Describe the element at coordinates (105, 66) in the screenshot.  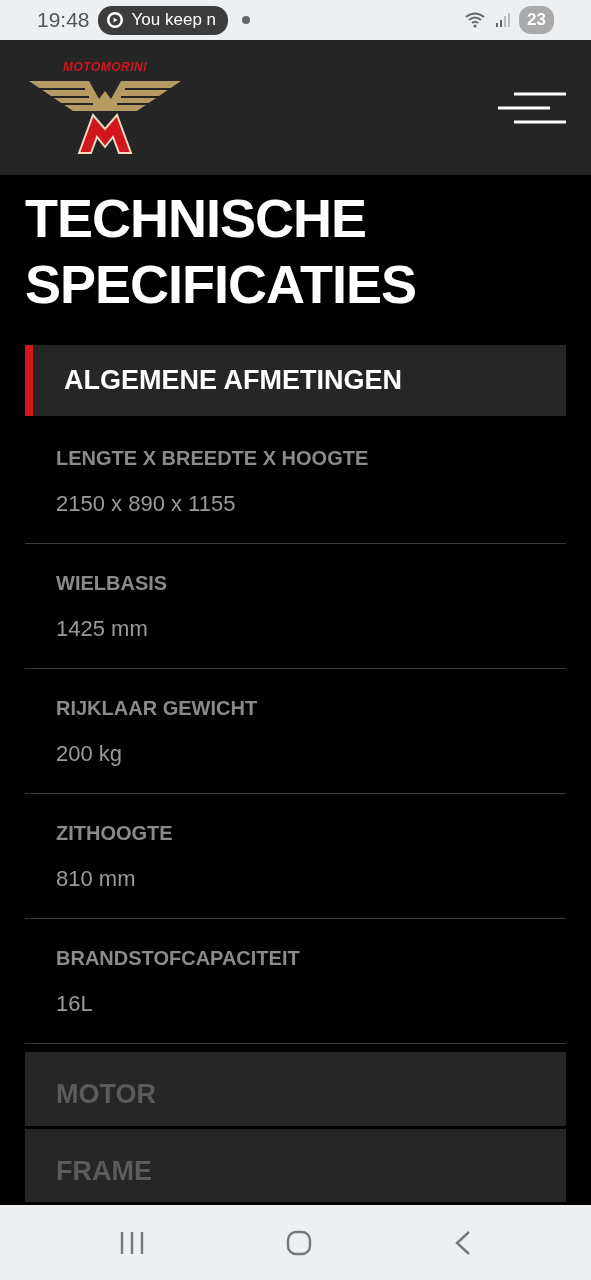
I see `logo-text: MOTOMORINI` at that location.